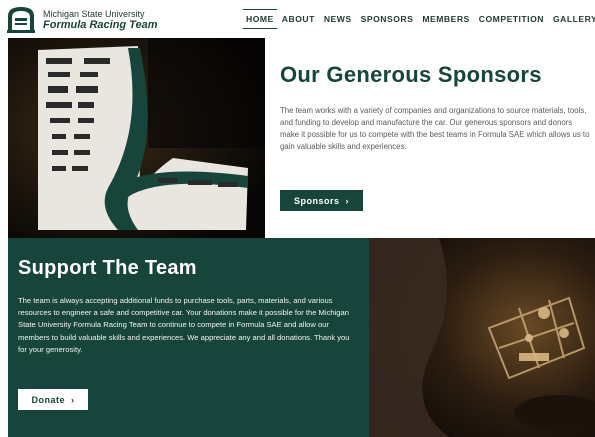 This screenshot has height=437, width=595. Describe the element at coordinates (338, 19) in the screenshot. I see `nav-news: NEWS` at that location.